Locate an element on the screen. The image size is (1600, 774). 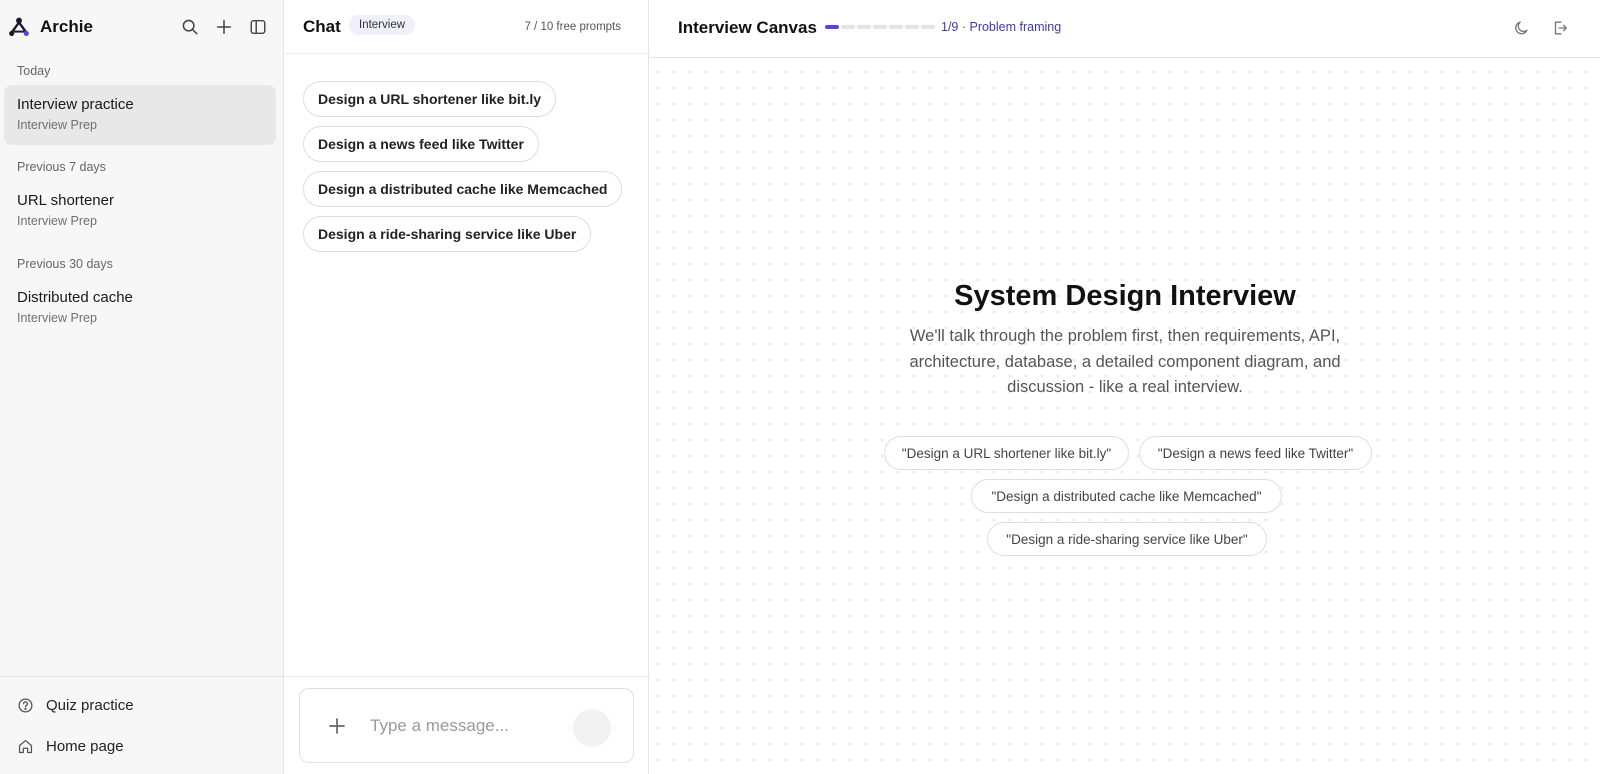
example-prompt-chip: "Design a URL shortener like bit.ly" is located at coordinates (1006, 453).